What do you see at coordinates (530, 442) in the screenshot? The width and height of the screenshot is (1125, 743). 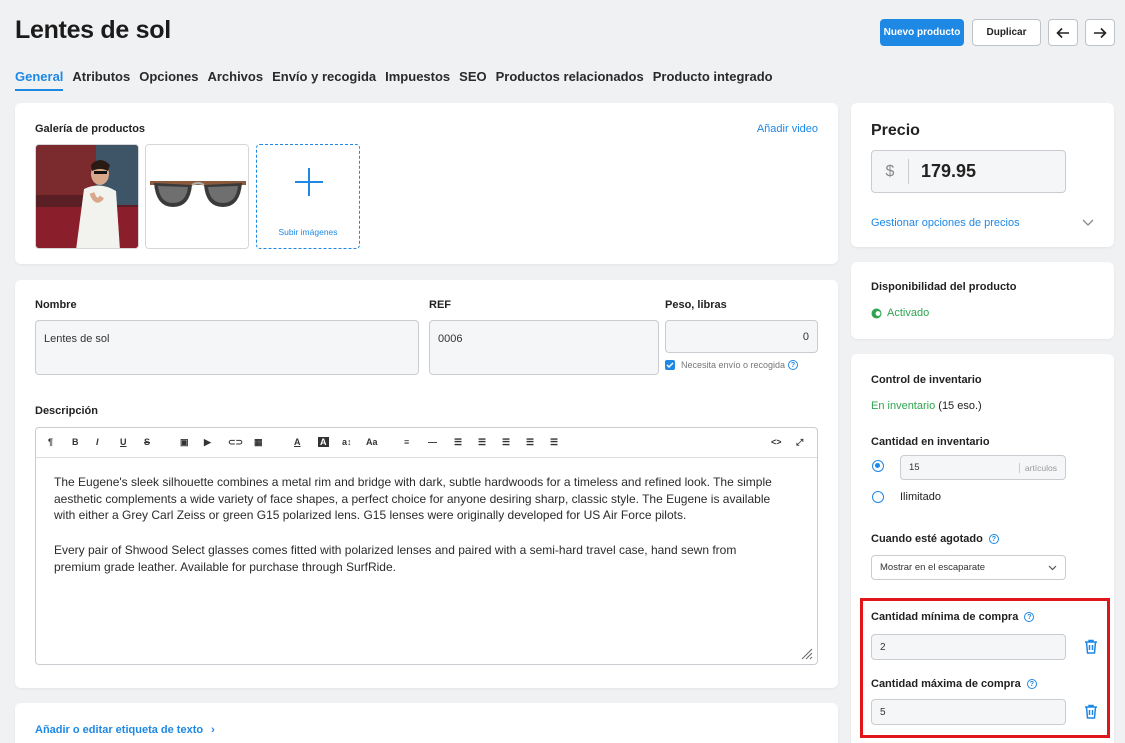 I see `indent-button: ☰` at bounding box center [530, 442].